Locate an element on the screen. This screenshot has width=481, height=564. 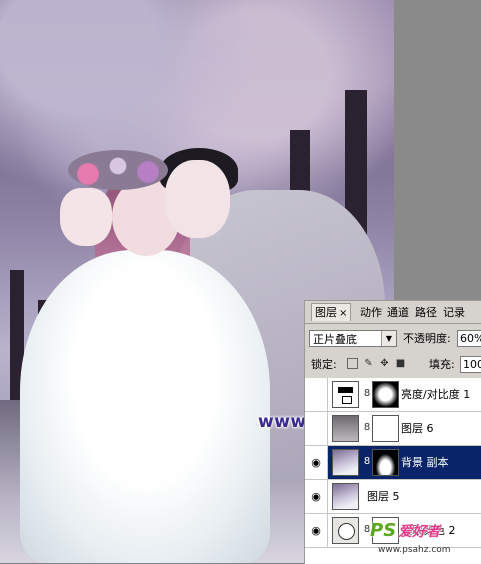
tab-actions: 动作 is located at coordinates (371, 312).